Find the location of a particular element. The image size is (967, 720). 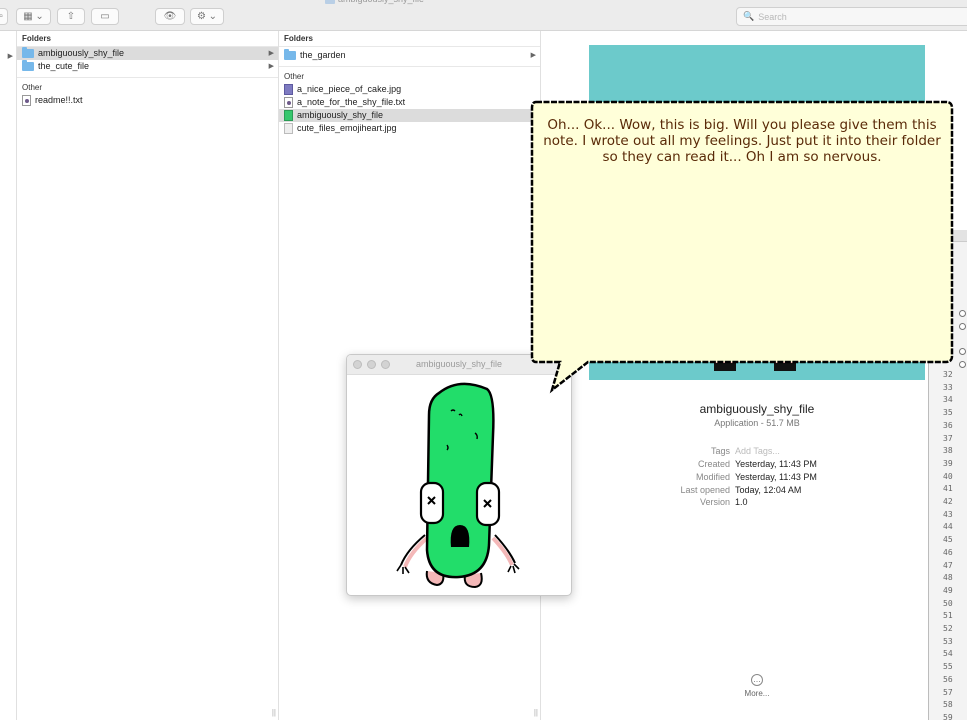

search-field: 🔍 Search is located at coordinates (851, 16).